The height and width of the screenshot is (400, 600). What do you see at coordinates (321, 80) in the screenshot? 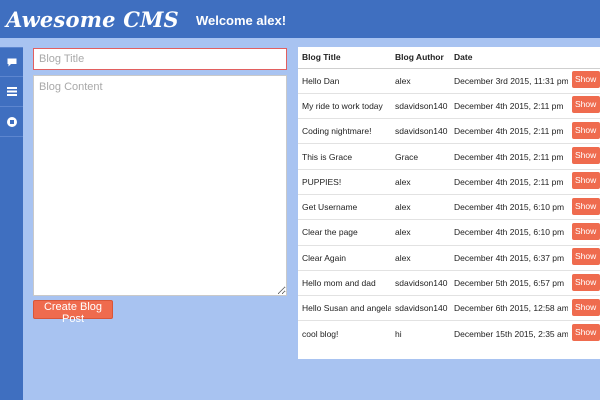
I see `post-title-cell: Hello Dan` at bounding box center [321, 80].